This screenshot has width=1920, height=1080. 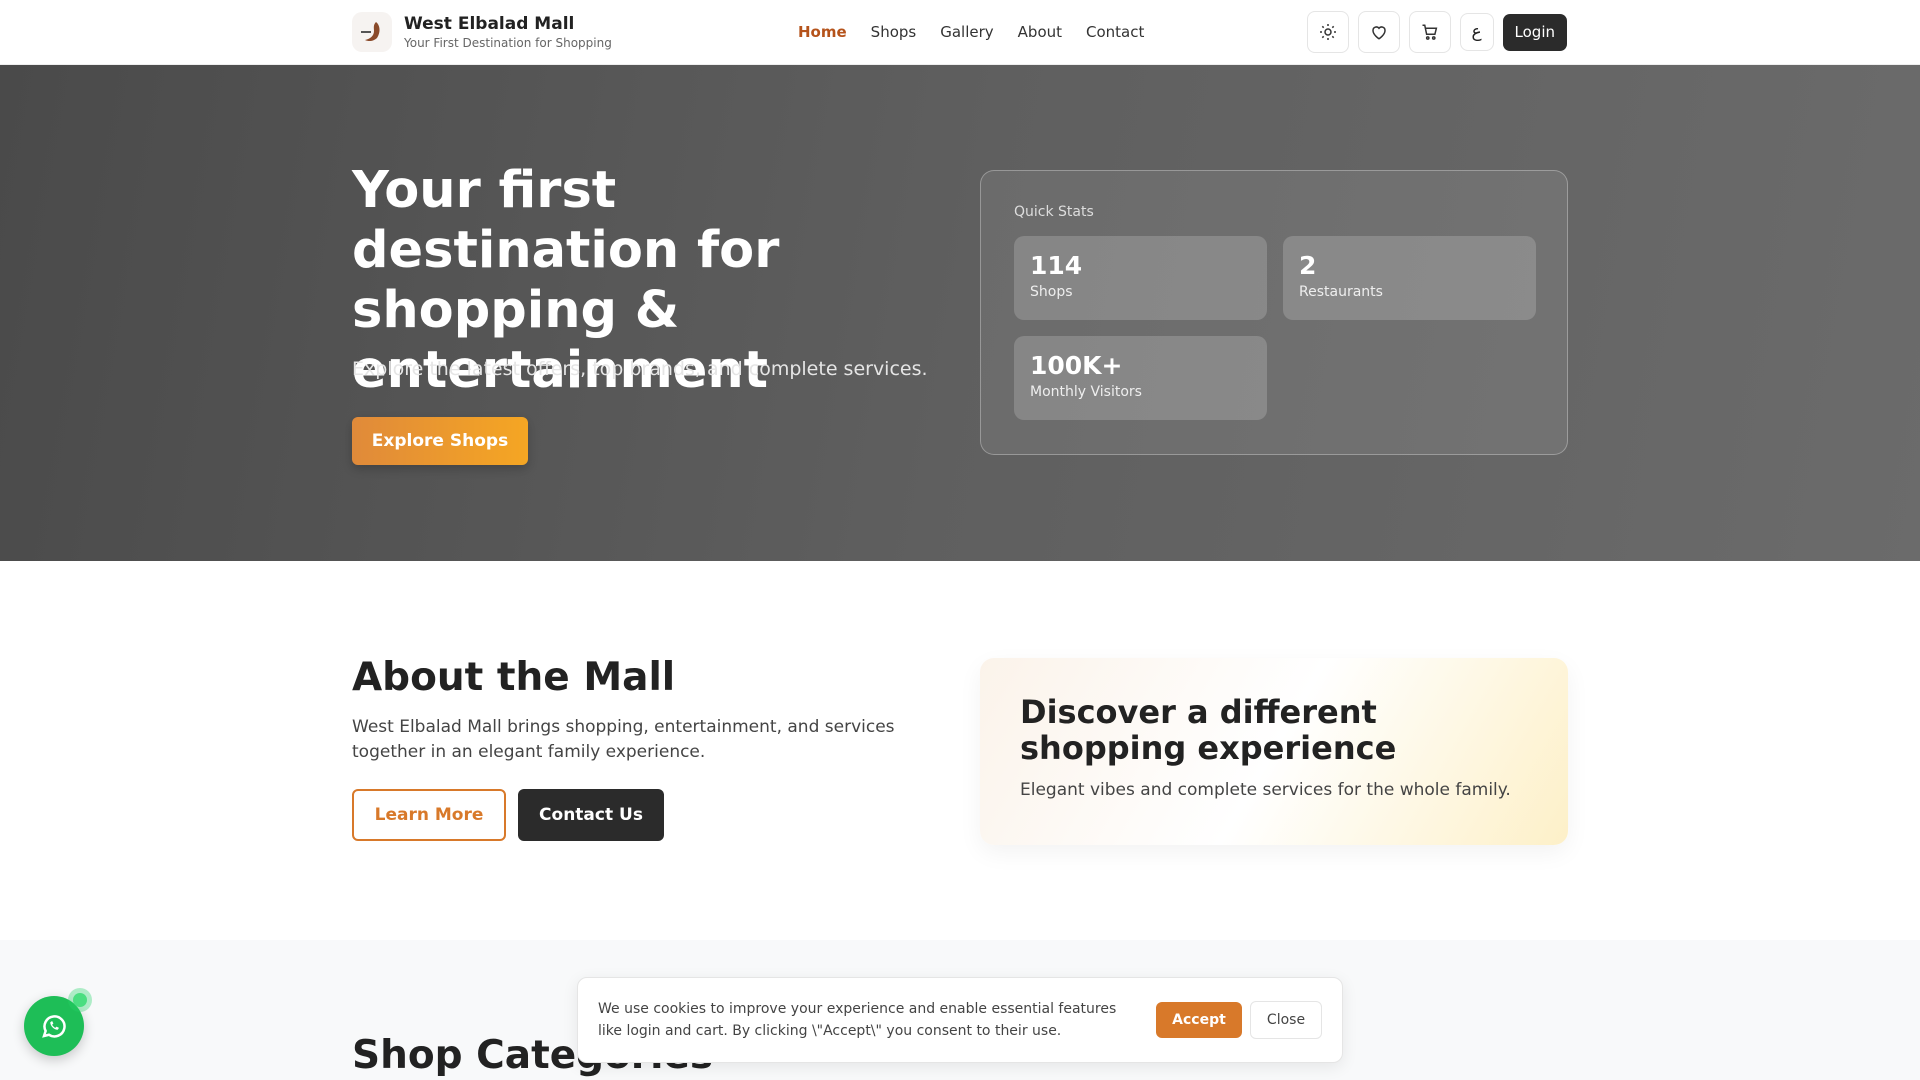 I want to click on stat-restaurants: 2 Restaurants, so click(x=1409, y=278).